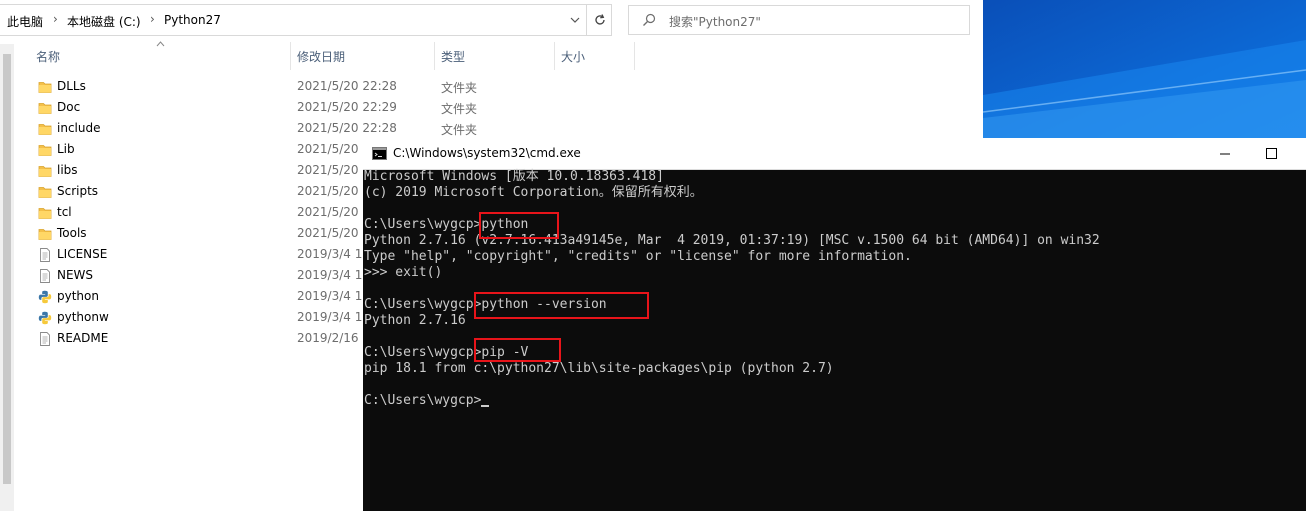 Image resolution: width=1306 pixels, height=511 pixels. What do you see at coordinates (67, 170) in the screenshot?
I see `file-name: libs` at bounding box center [67, 170].